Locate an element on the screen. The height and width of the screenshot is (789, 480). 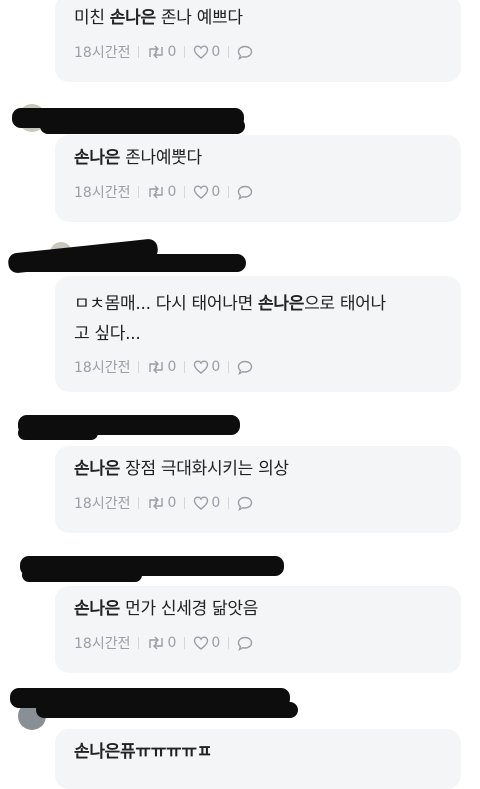
comment-text: 손나은 존나예뿟다 is located at coordinates (138, 158).